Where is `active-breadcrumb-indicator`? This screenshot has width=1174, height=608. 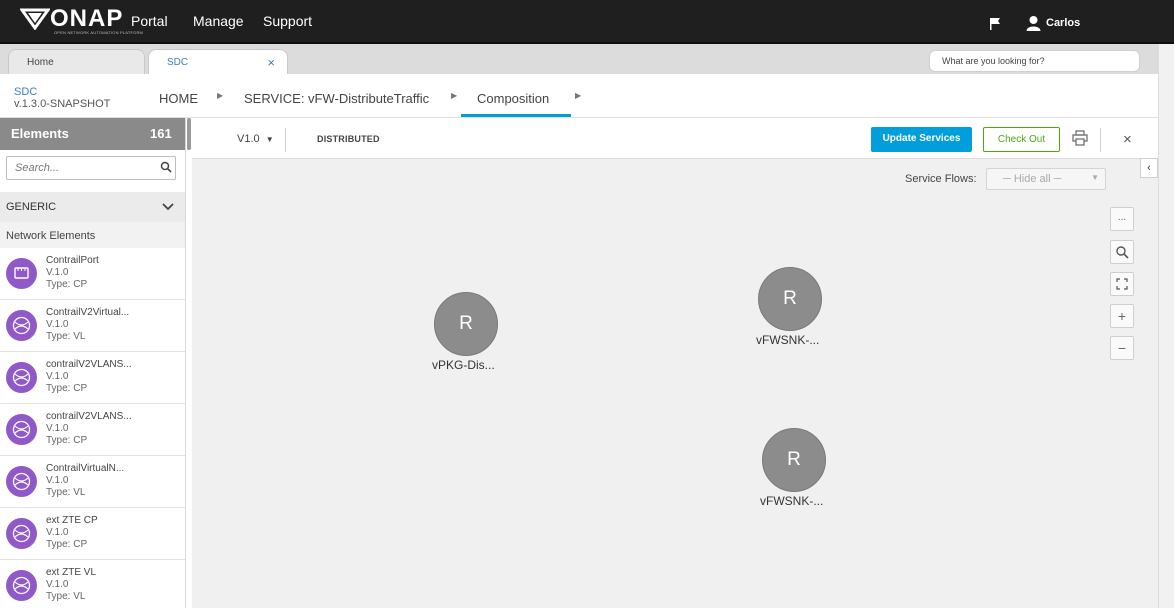 active-breadcrumb-indicator is located at coordinates (516, 115).